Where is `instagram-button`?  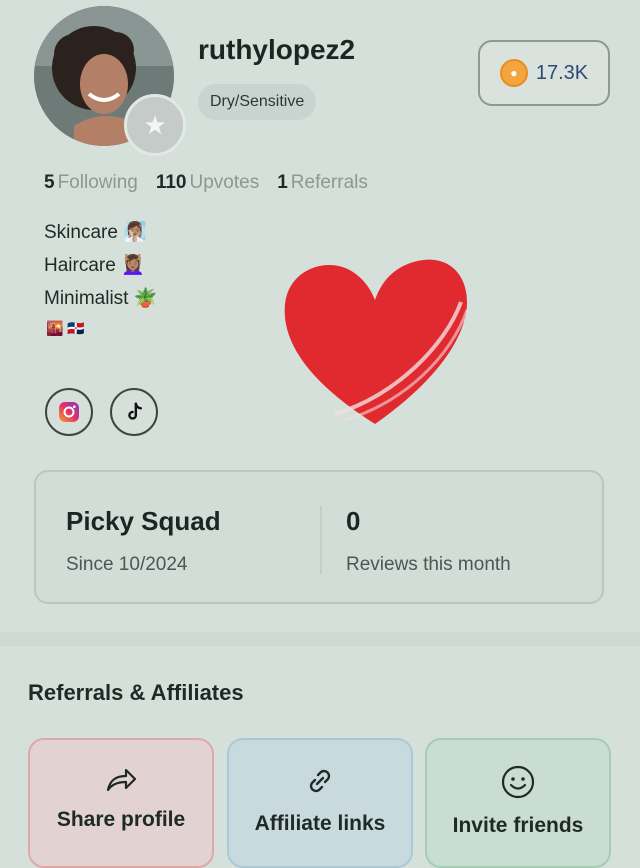
instagram-button is located at coordinates (69, 412).